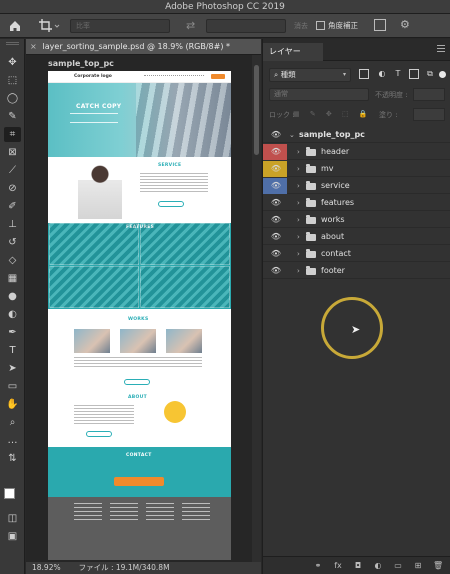 This screenshot has height=574, width=450. I want to click on eyedropper-tool-icon: ⟋, so click(12, 170).